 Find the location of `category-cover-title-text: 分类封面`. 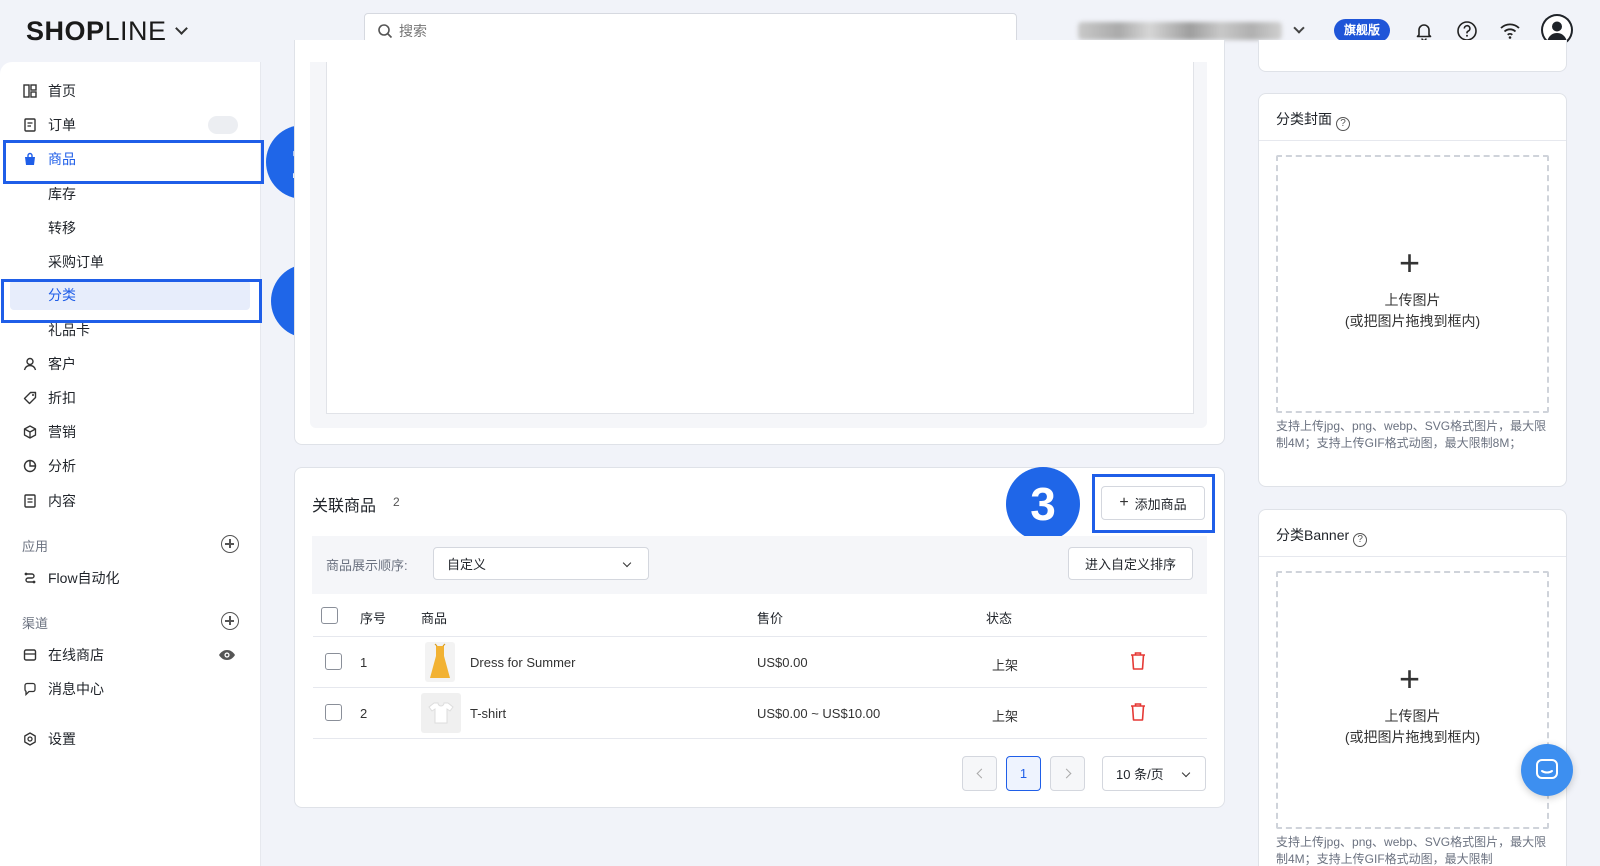

category-cover-title-text: 分类封面 is located at coordinates (1304, 119).